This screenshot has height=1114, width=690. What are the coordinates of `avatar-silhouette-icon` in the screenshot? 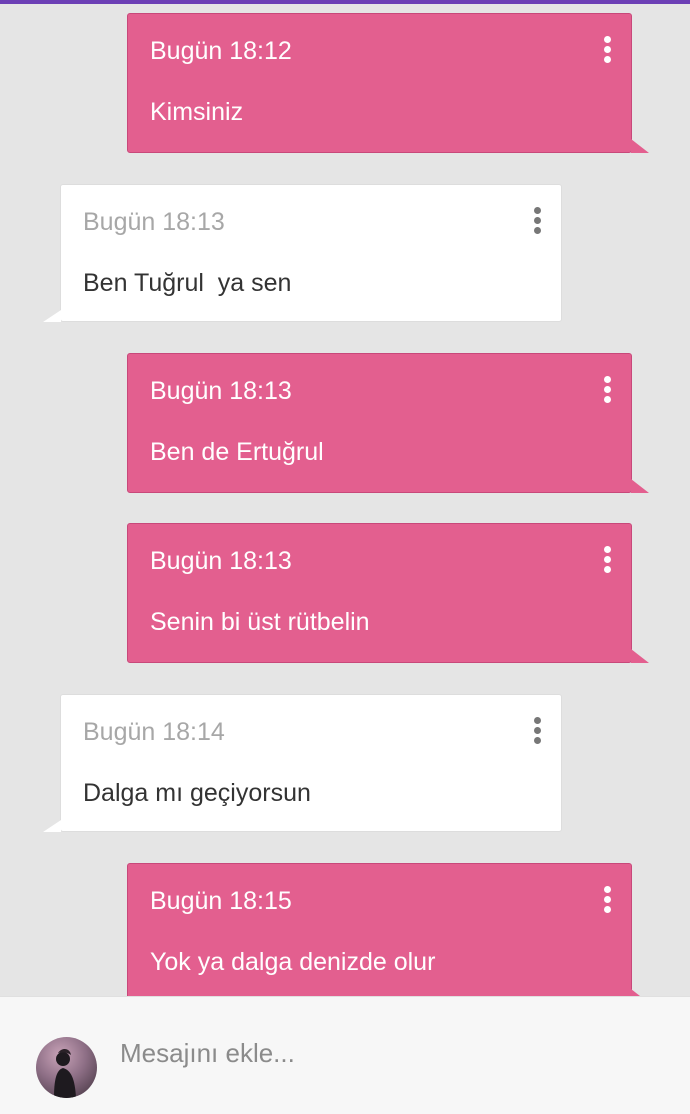 It's located at (65, 1073).